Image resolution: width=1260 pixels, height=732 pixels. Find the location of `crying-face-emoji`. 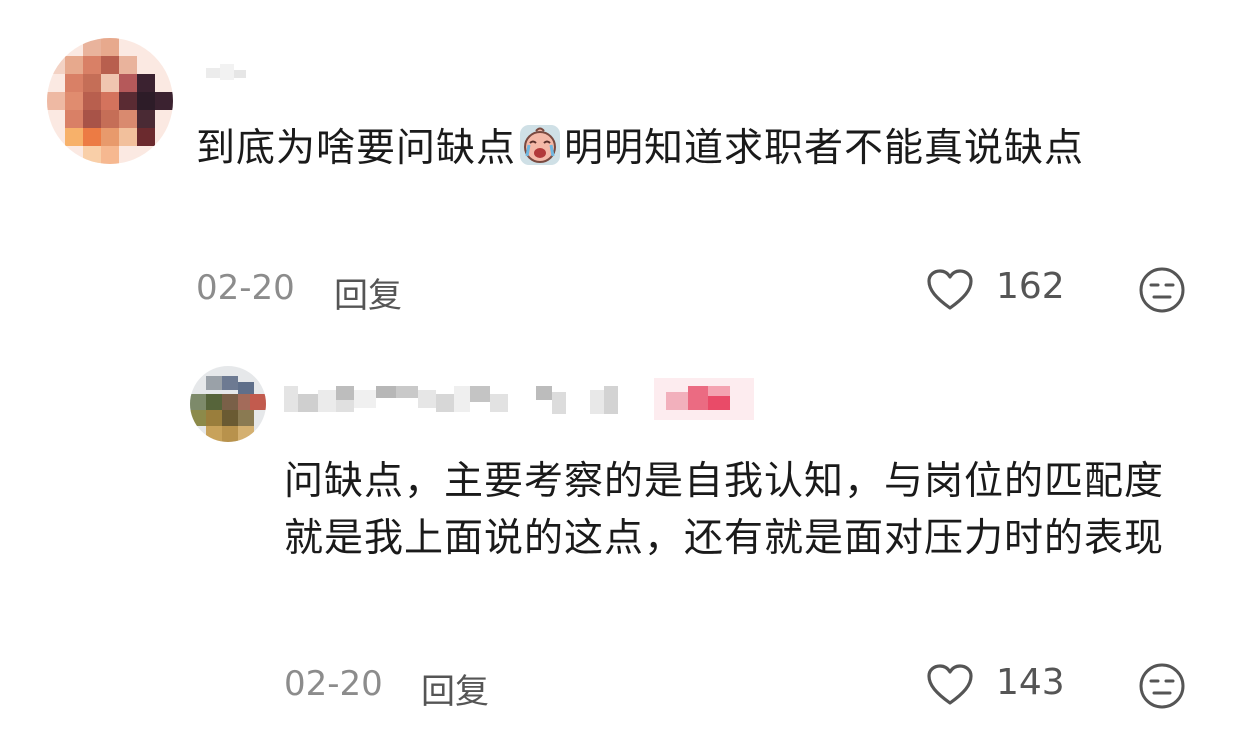

crying-face-emoji is located at coordinates (540, 145).